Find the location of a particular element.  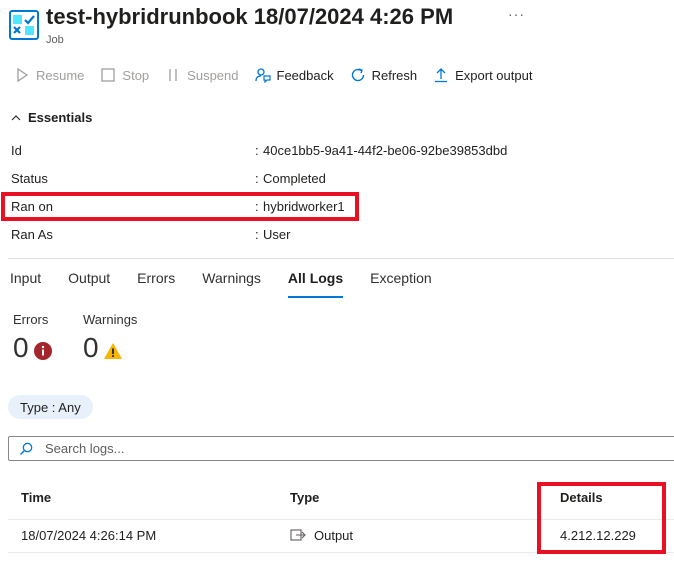

essentials-value: Completed is located at coordinates (294, 178).